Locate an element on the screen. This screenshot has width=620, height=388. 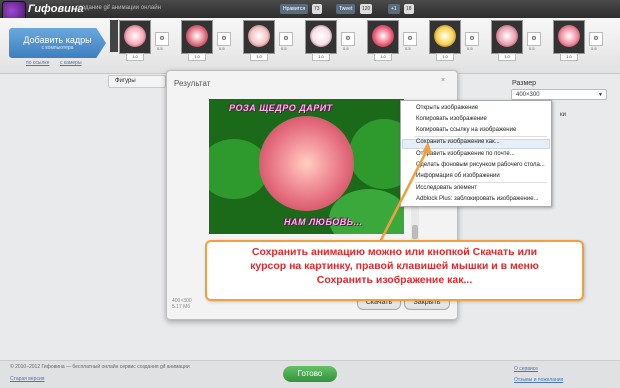
tweet-button: Tweet is located at coordinates (346, 9).